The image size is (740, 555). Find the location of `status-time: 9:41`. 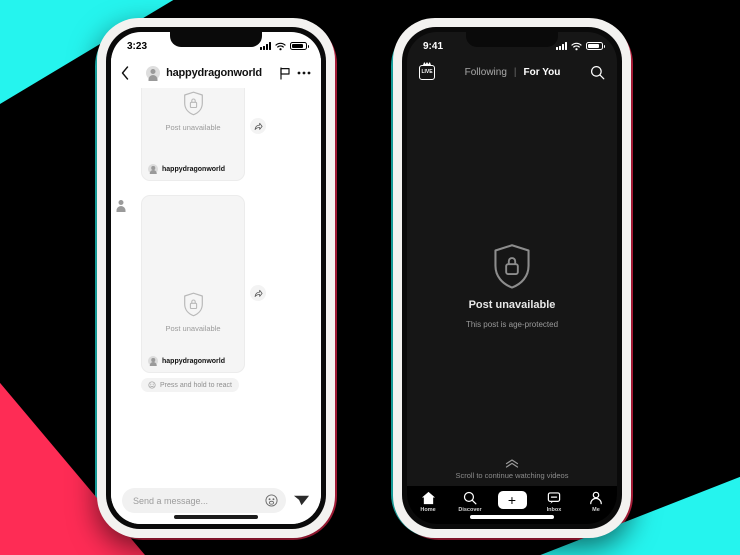

status-time: 9:41 is located at coordinates (433, 46).